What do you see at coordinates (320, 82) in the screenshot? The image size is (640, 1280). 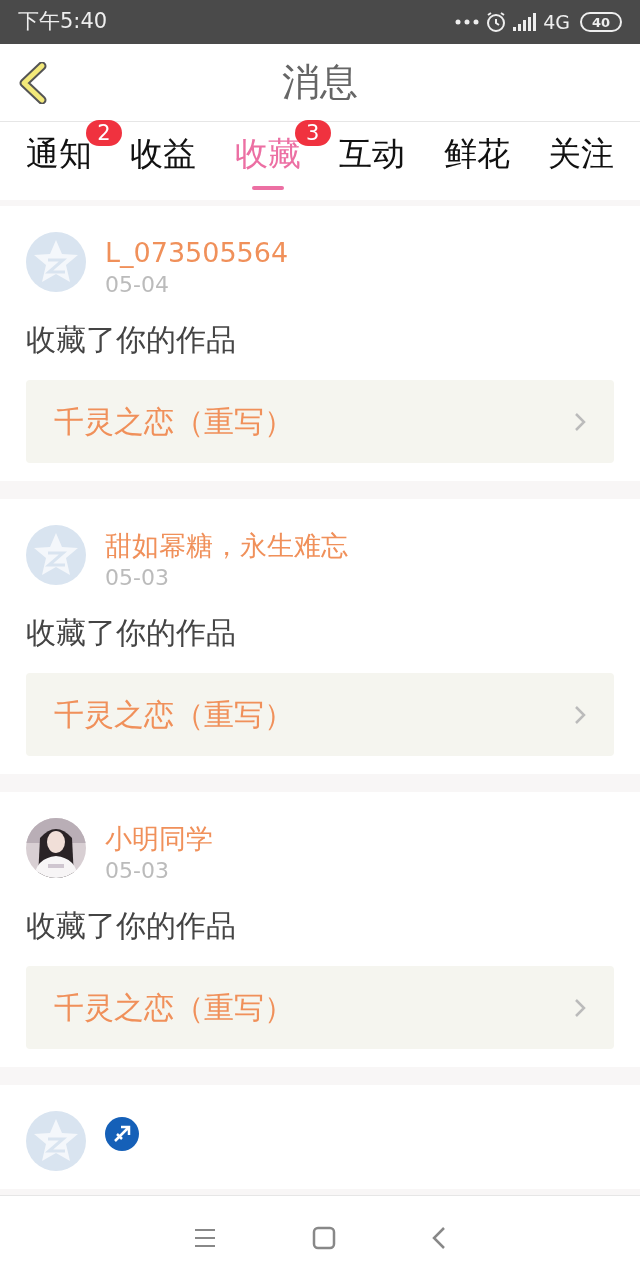 I see `page-title: 消息` at bounding box center [320, 82].